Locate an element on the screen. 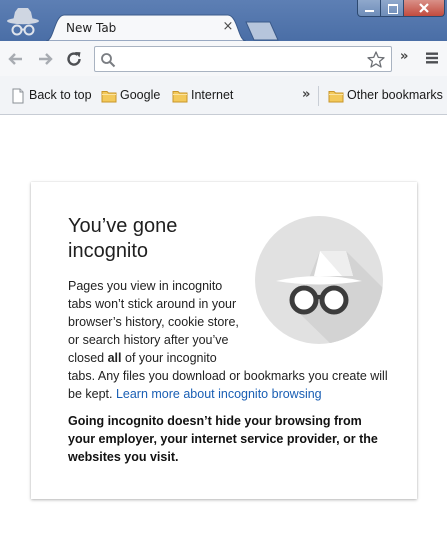 The image size is (447, 535). omnibox is located at coordinates (243, 59).